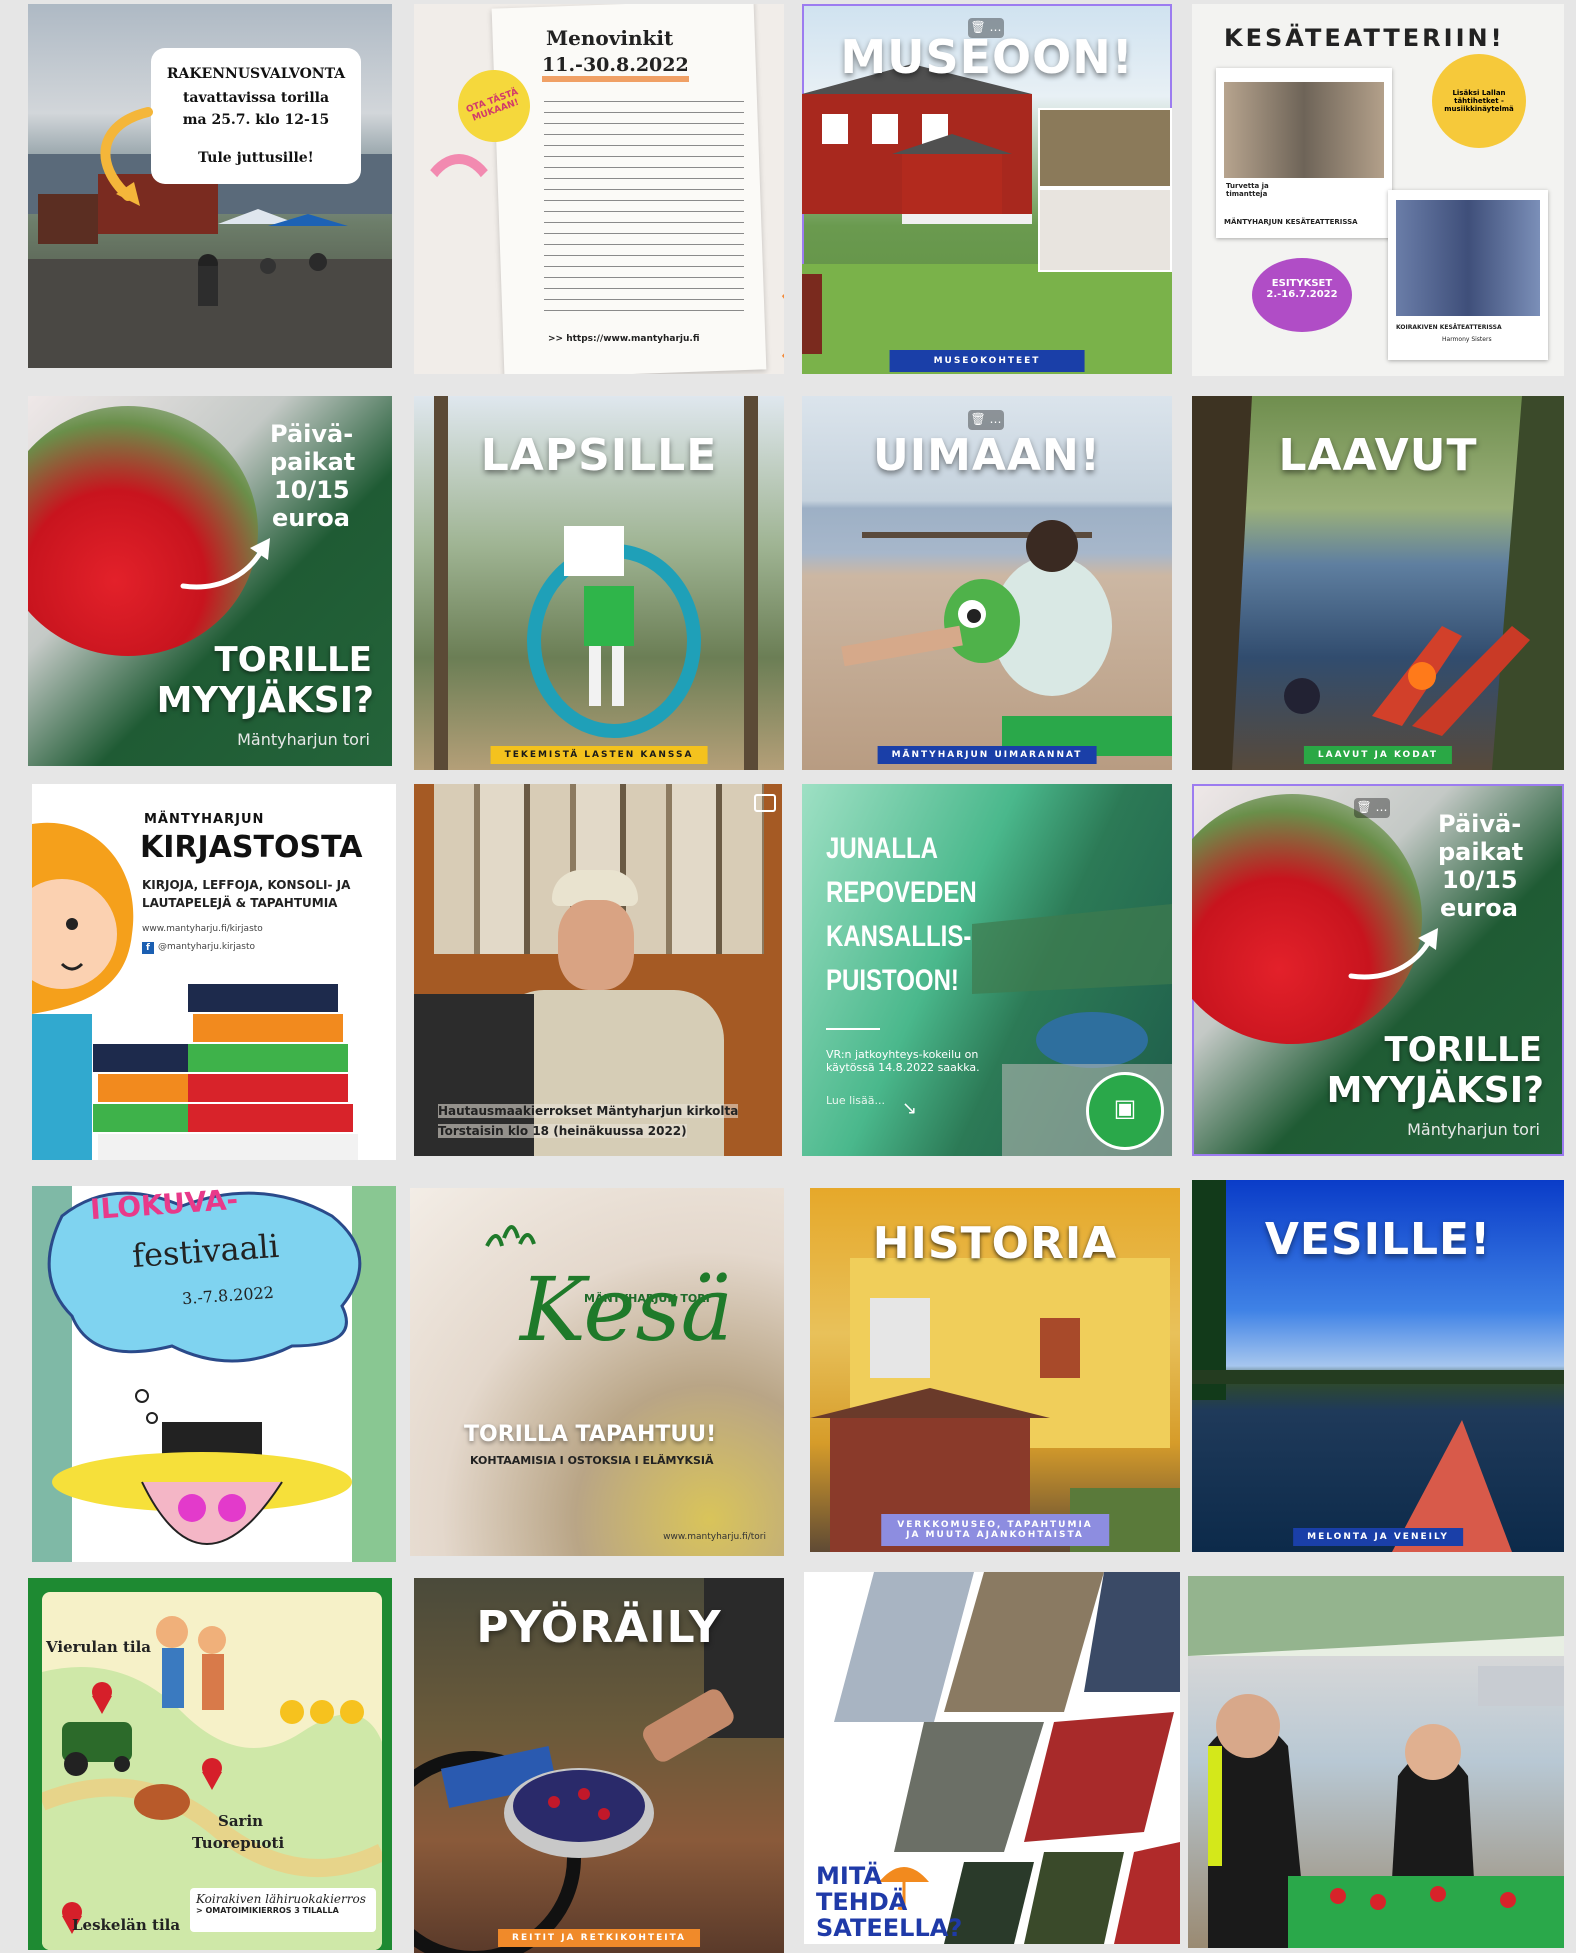  I want to click on facebook-icon: f, so click(148, 948).